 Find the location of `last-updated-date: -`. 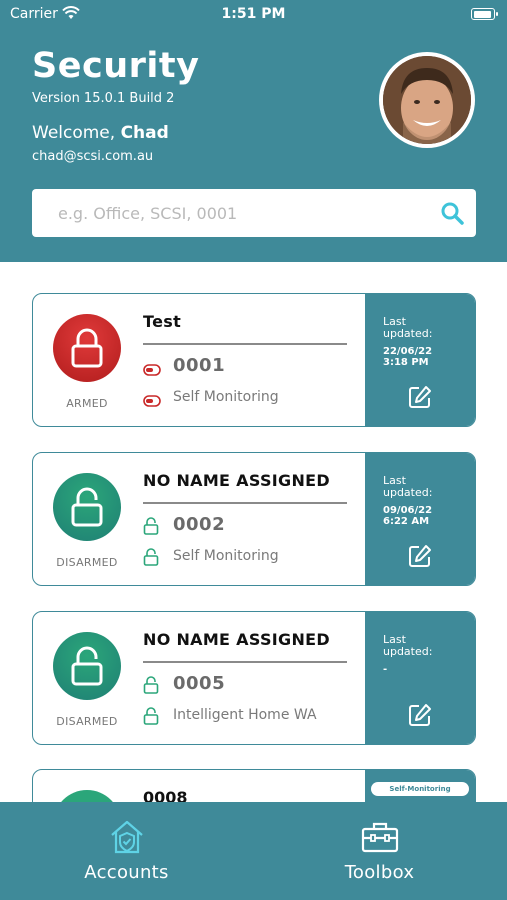

last-updated-date: - is located at coordinates (385, 669).